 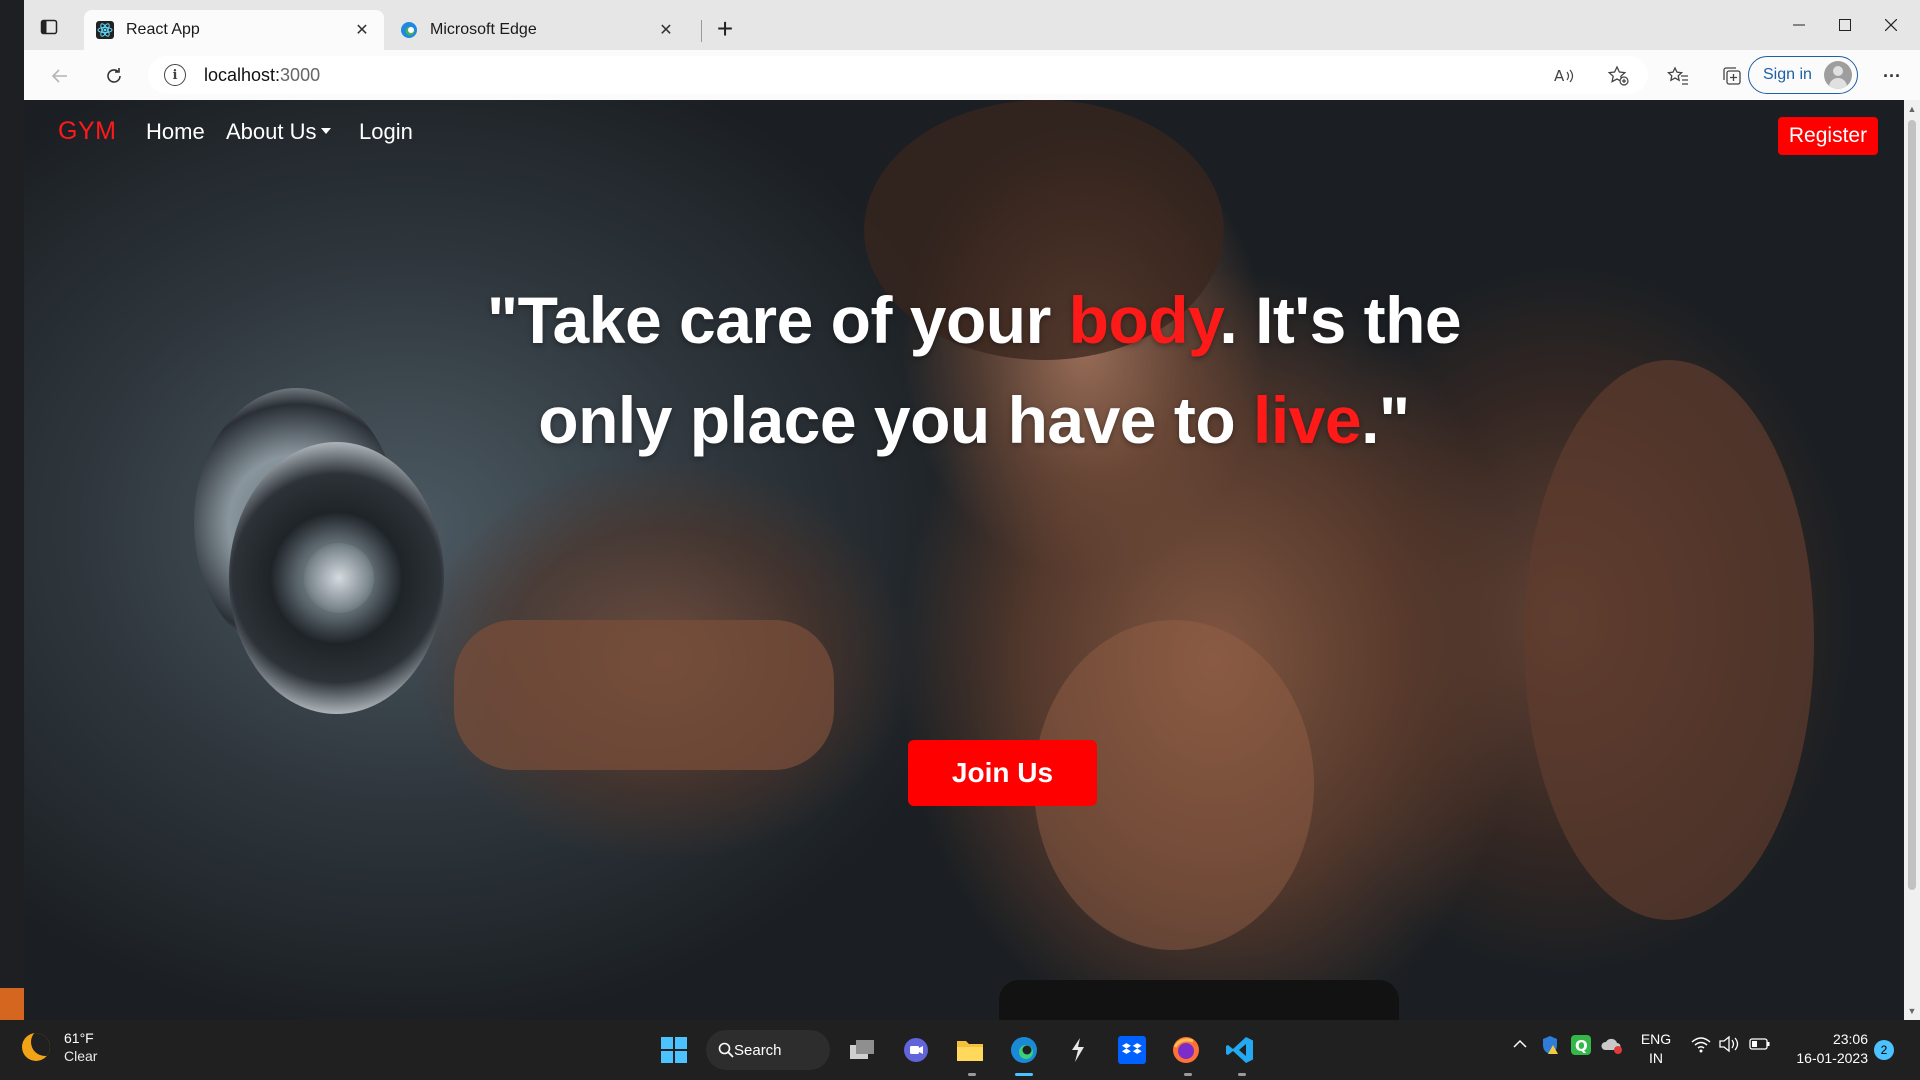 What do you see at coordinates (970, 1050) in the screenshot?
I see `file-explorer-icon` at bounding box center [970, 1050].